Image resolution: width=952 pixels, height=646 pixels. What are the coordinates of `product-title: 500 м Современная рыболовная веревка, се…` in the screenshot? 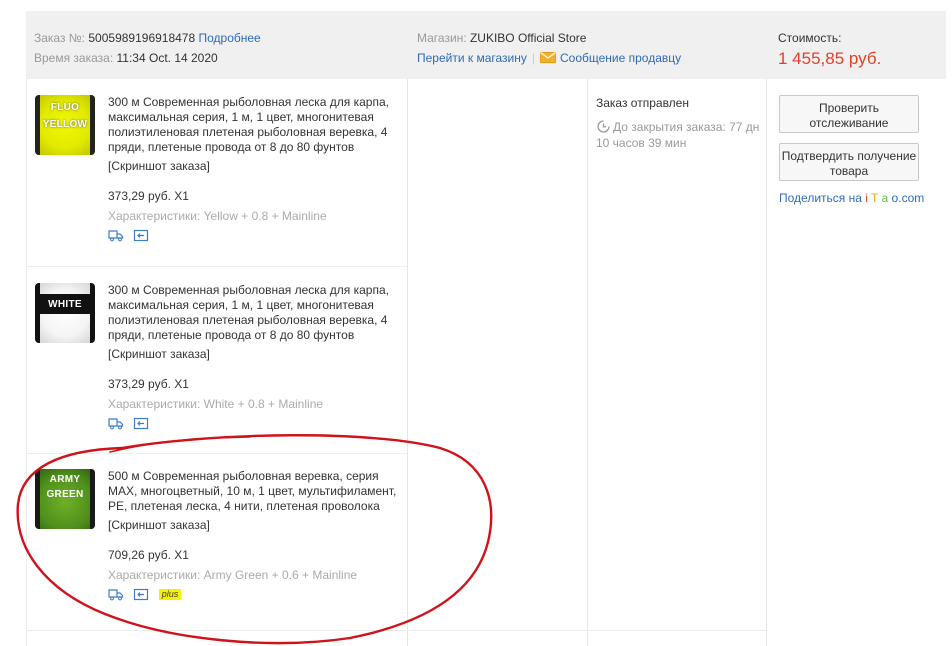 It's located at (257, 491).